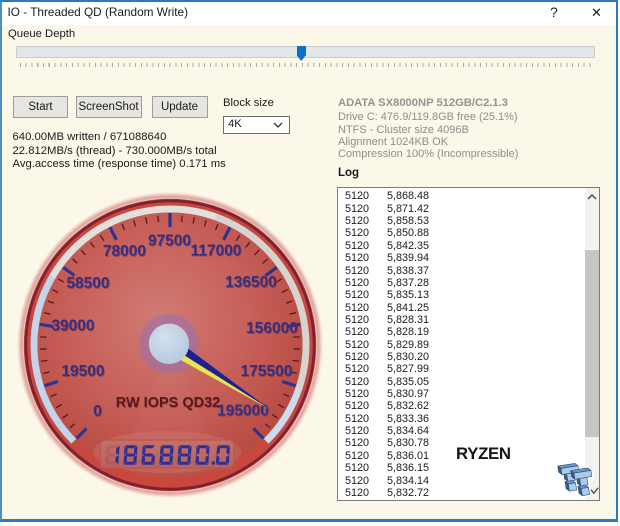  What do you see at coordinates (169, 241) in the screenshot?
I see `svg-text: 97500` at bounding box center [169, 241].